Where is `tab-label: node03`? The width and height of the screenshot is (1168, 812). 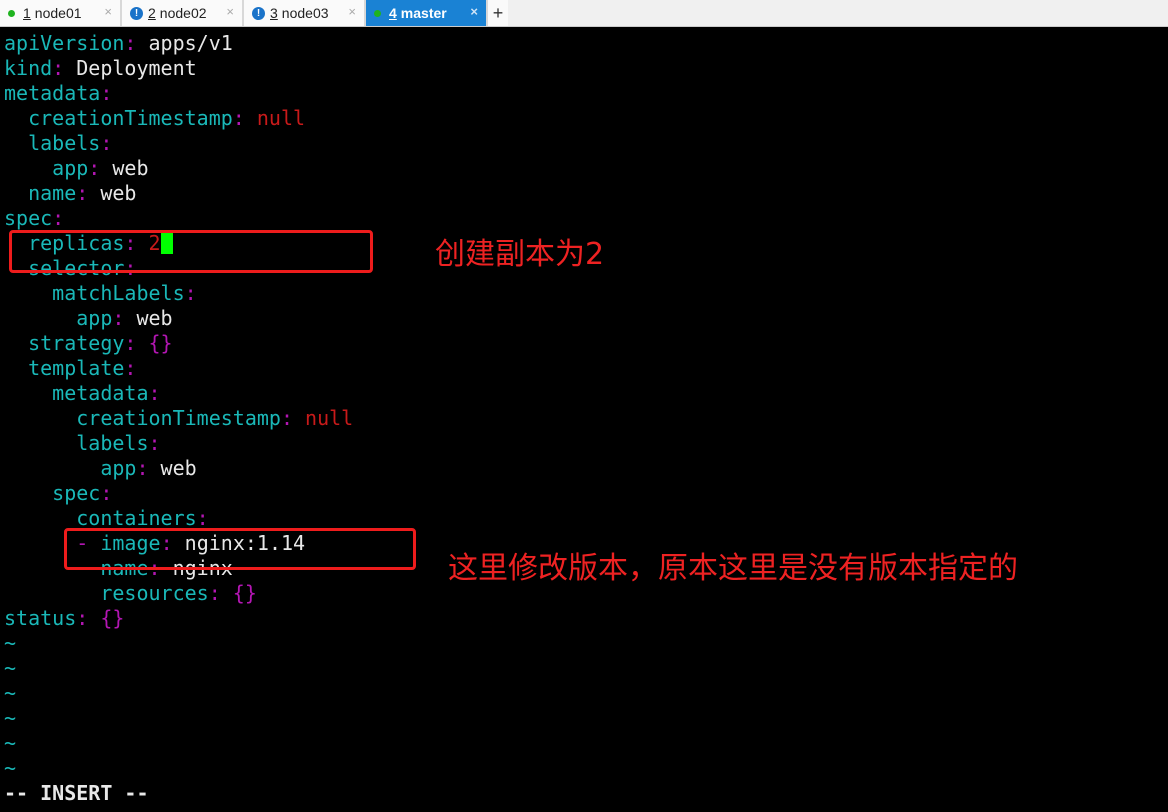 tab-label: node03 is located at coordinates (305, 13).